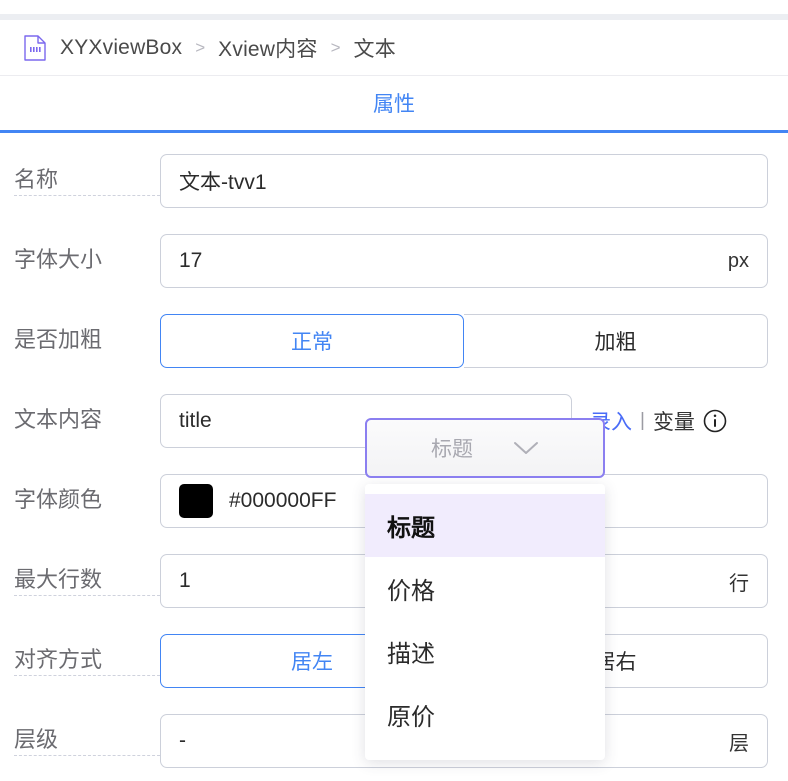  What do you see at coordinates (485, 651) in the screenshot?
I see `dropdown-option-2: 描述` at bounding box center [485, 651].